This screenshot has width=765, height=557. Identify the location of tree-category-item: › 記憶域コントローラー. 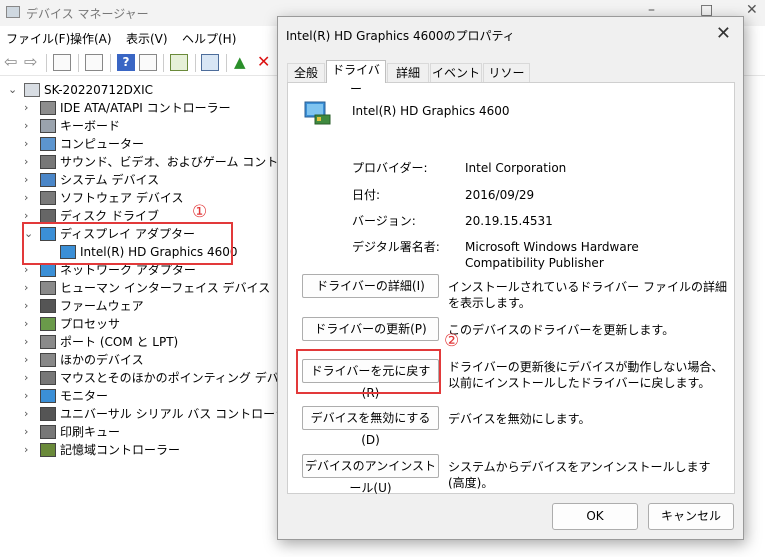
(135, 450).